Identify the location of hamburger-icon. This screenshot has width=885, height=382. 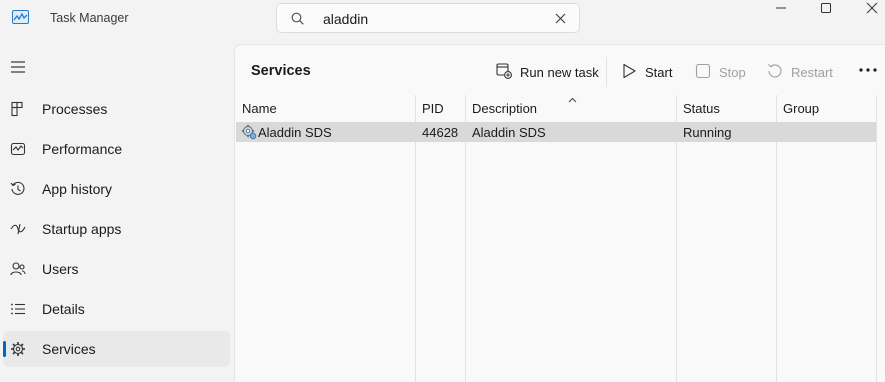
(18, 67).